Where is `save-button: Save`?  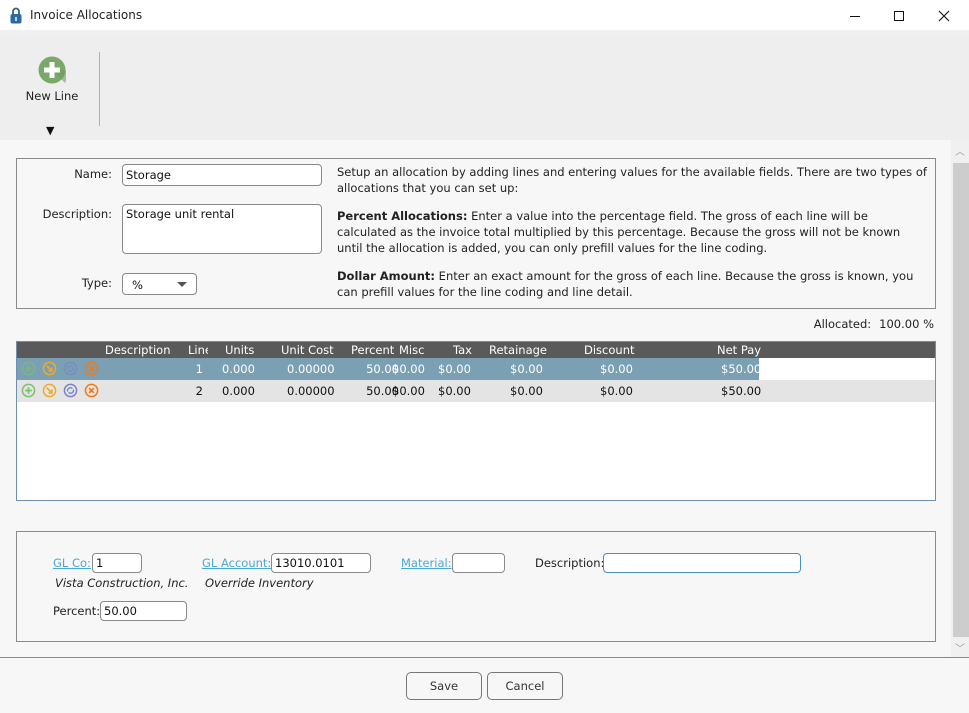 save-button: Save is located at coordinates (444, 686).